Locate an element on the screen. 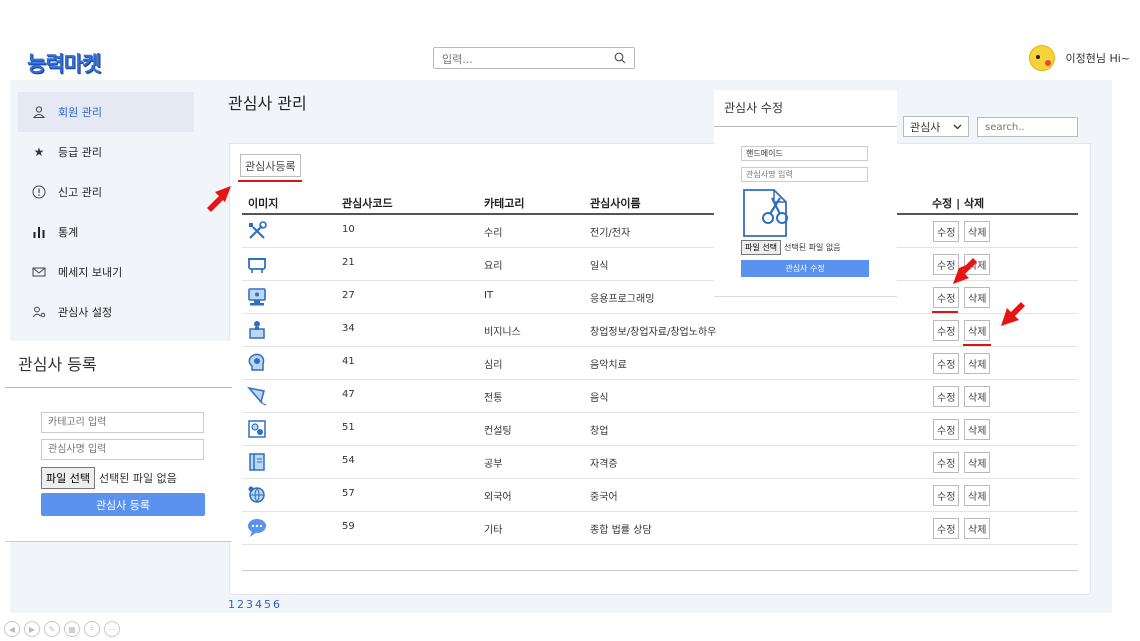  top-search-input is located at coordinates (519, 59).